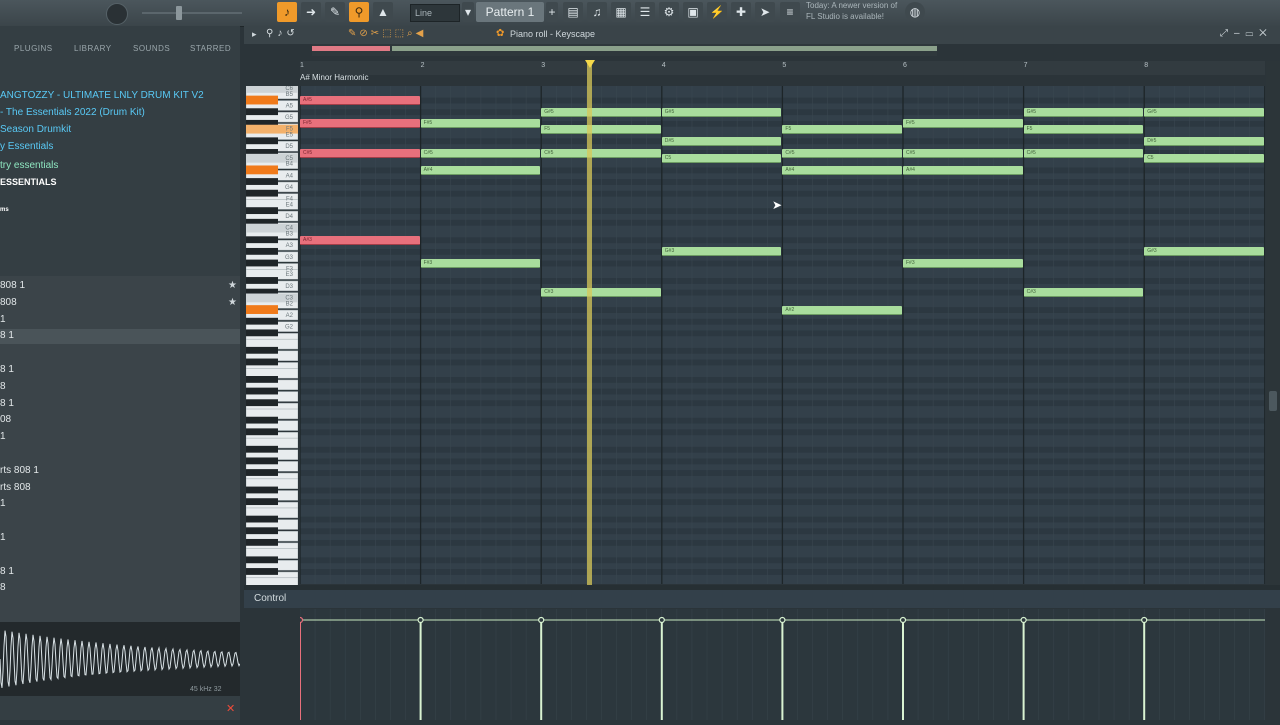 This screenshot has height=725, width=1280. Describe the element at coordinates (915, 12) in the screenshot. I see `globe-icon: ◍` at that location.